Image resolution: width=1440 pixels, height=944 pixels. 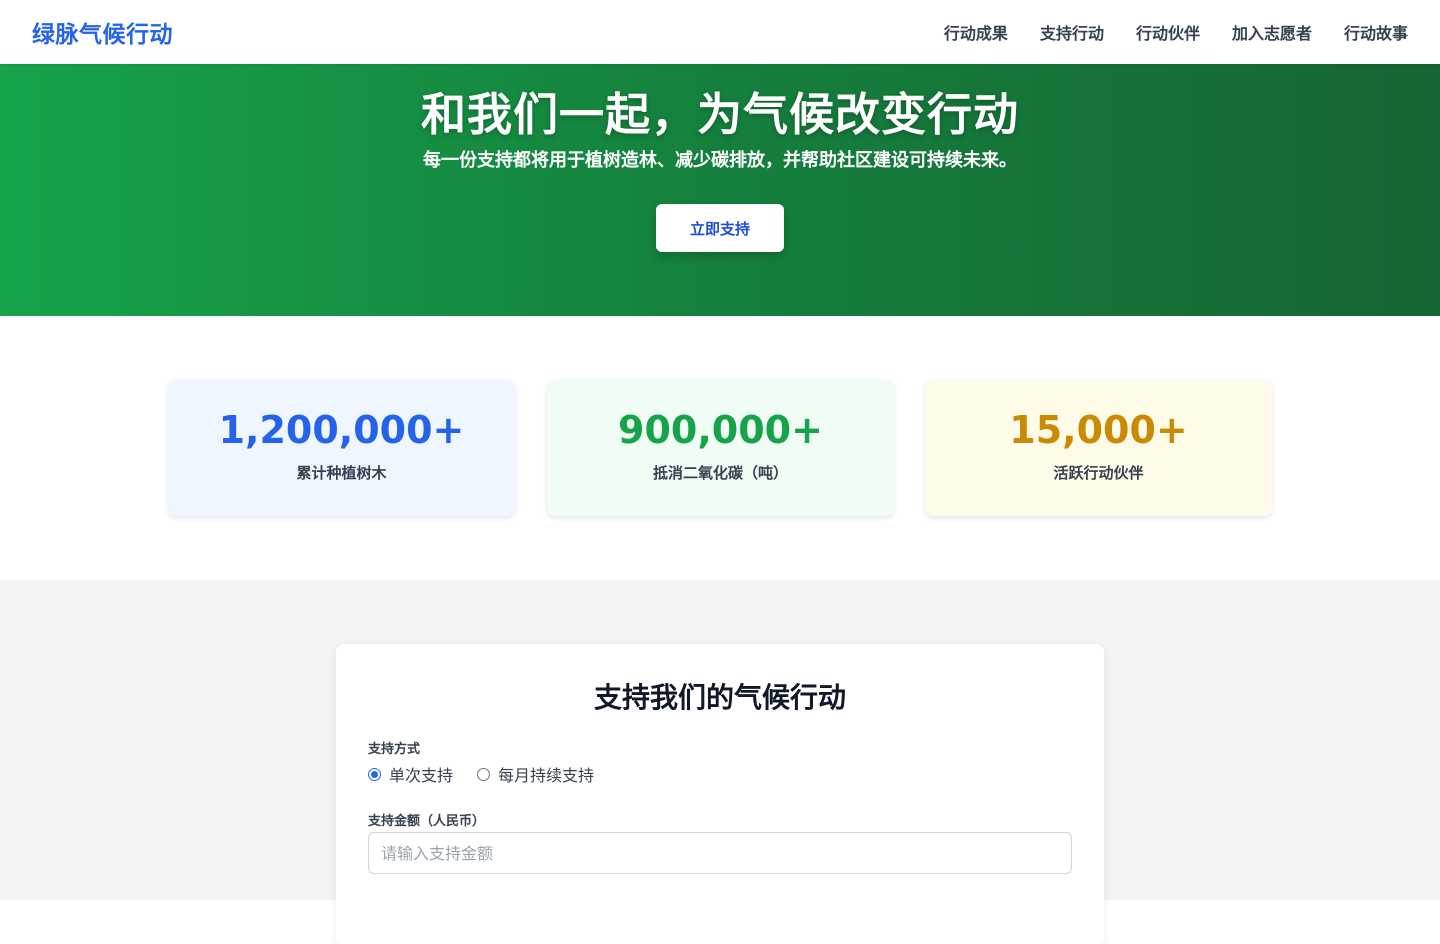 I want to click on radio-one-time: 单次支持, so click(x=410, y=774).